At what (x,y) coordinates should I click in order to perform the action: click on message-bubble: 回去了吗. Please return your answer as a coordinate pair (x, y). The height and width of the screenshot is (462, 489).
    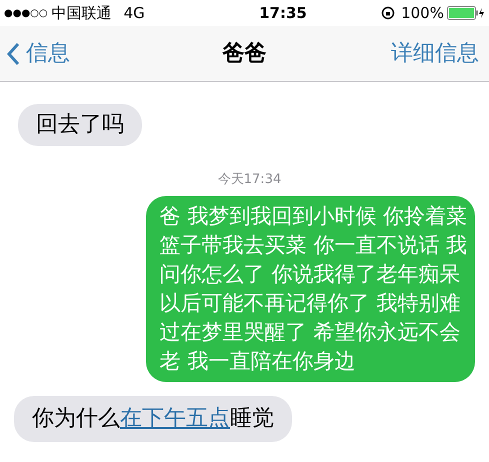
    Looking at the image, I should click on (80, 125).